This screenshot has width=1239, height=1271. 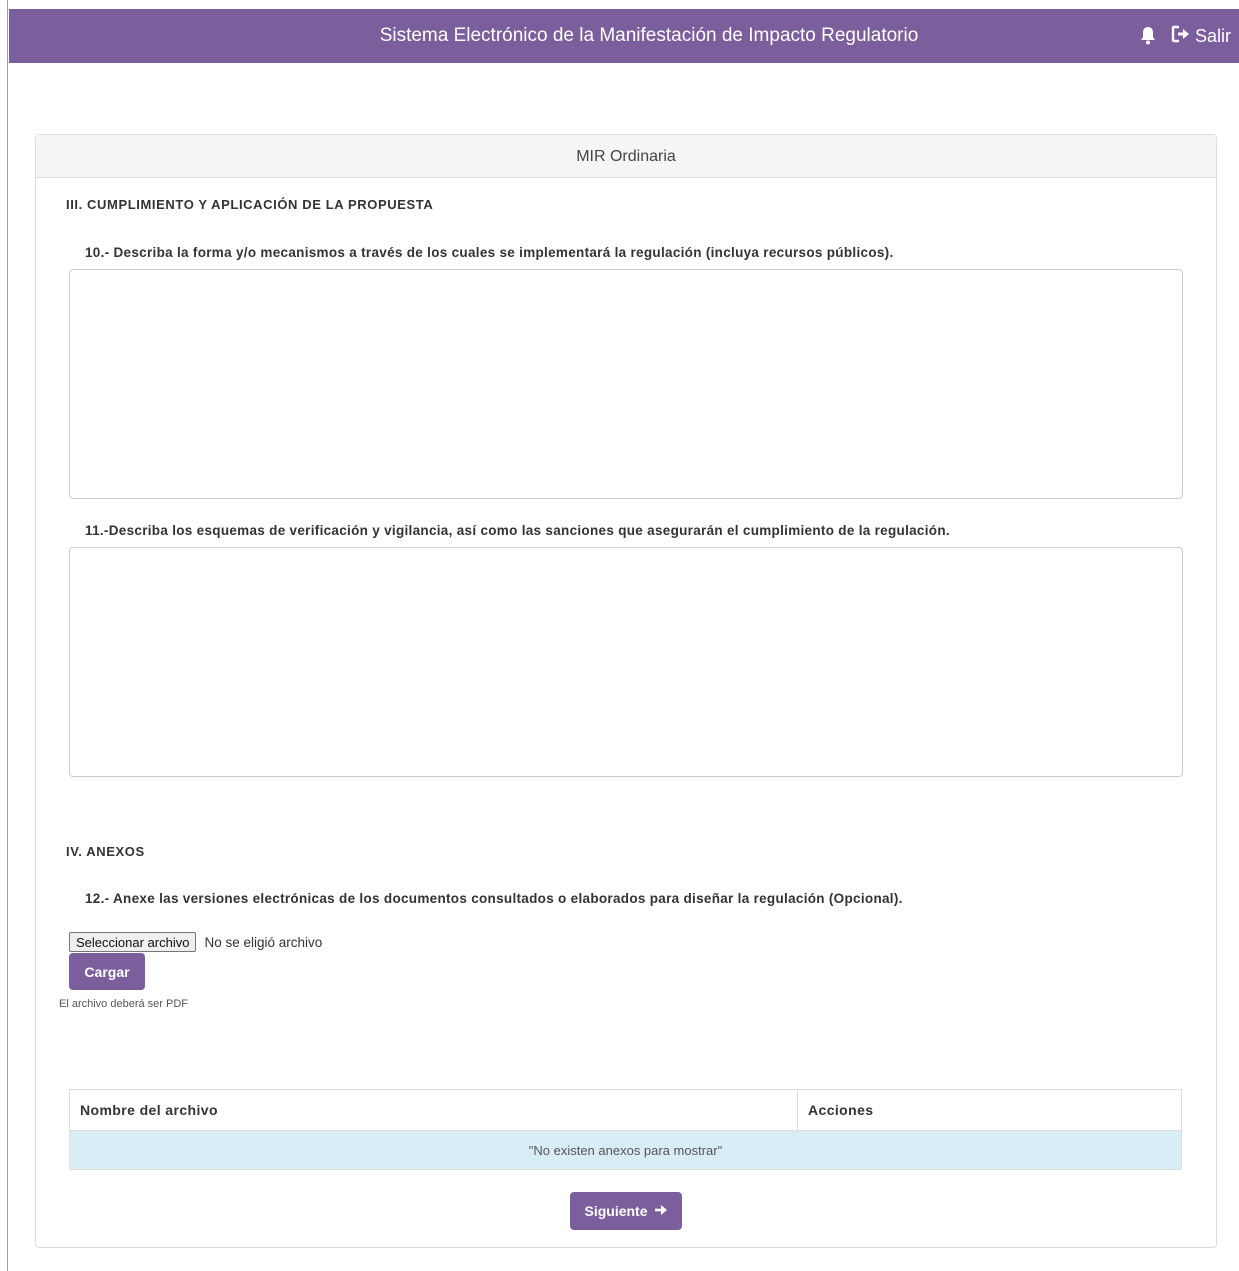 What do you see at coordinates (133, 942) in the screenshot?
I see `choose-file-button: Seleccionar archivo` at bounding box center [133, 942].